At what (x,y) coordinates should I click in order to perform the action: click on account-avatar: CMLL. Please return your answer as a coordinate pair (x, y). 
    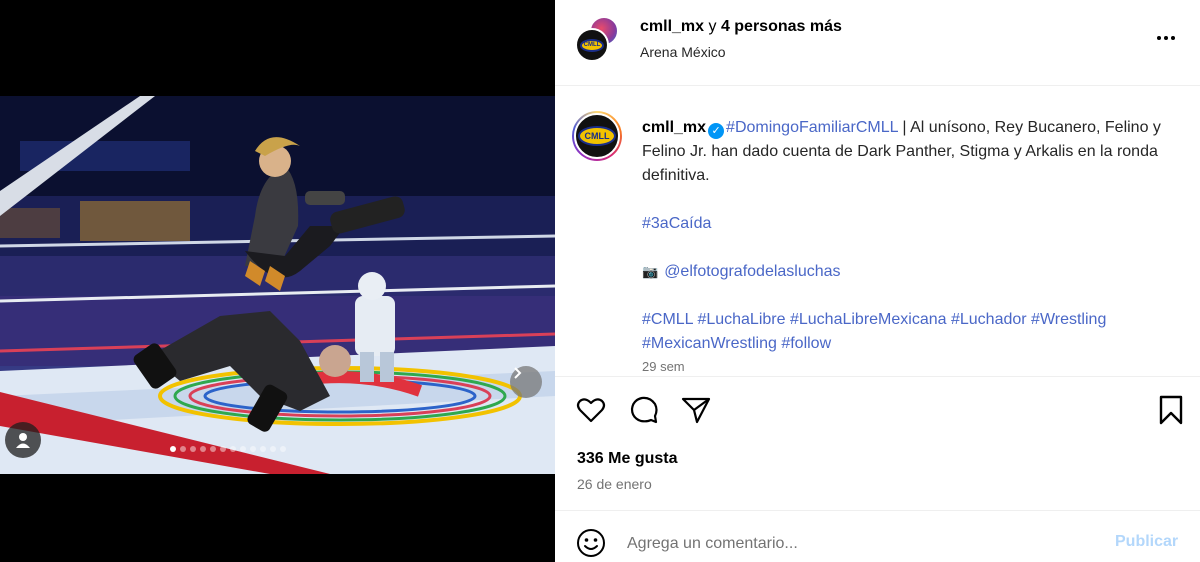
    Looking at the image, I should click on (592, 45).